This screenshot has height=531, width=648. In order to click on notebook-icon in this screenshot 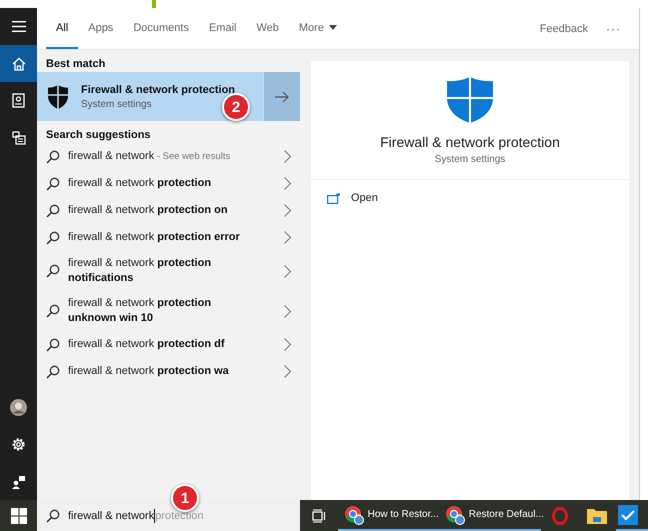, I will do `click(18, 100)`.